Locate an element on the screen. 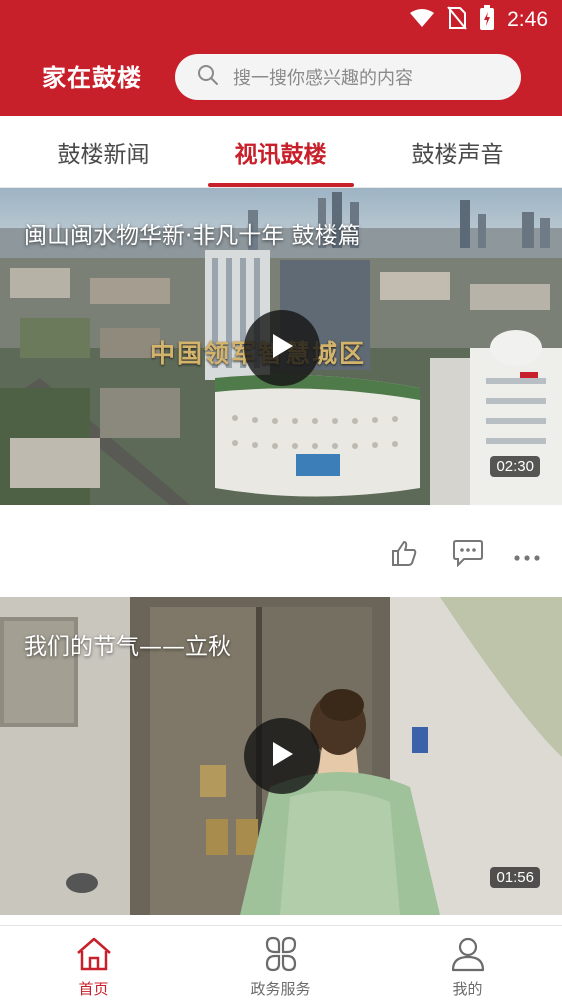 This screenshot has height=1000, width=562. home-icon is located at coordinates (94, 956).